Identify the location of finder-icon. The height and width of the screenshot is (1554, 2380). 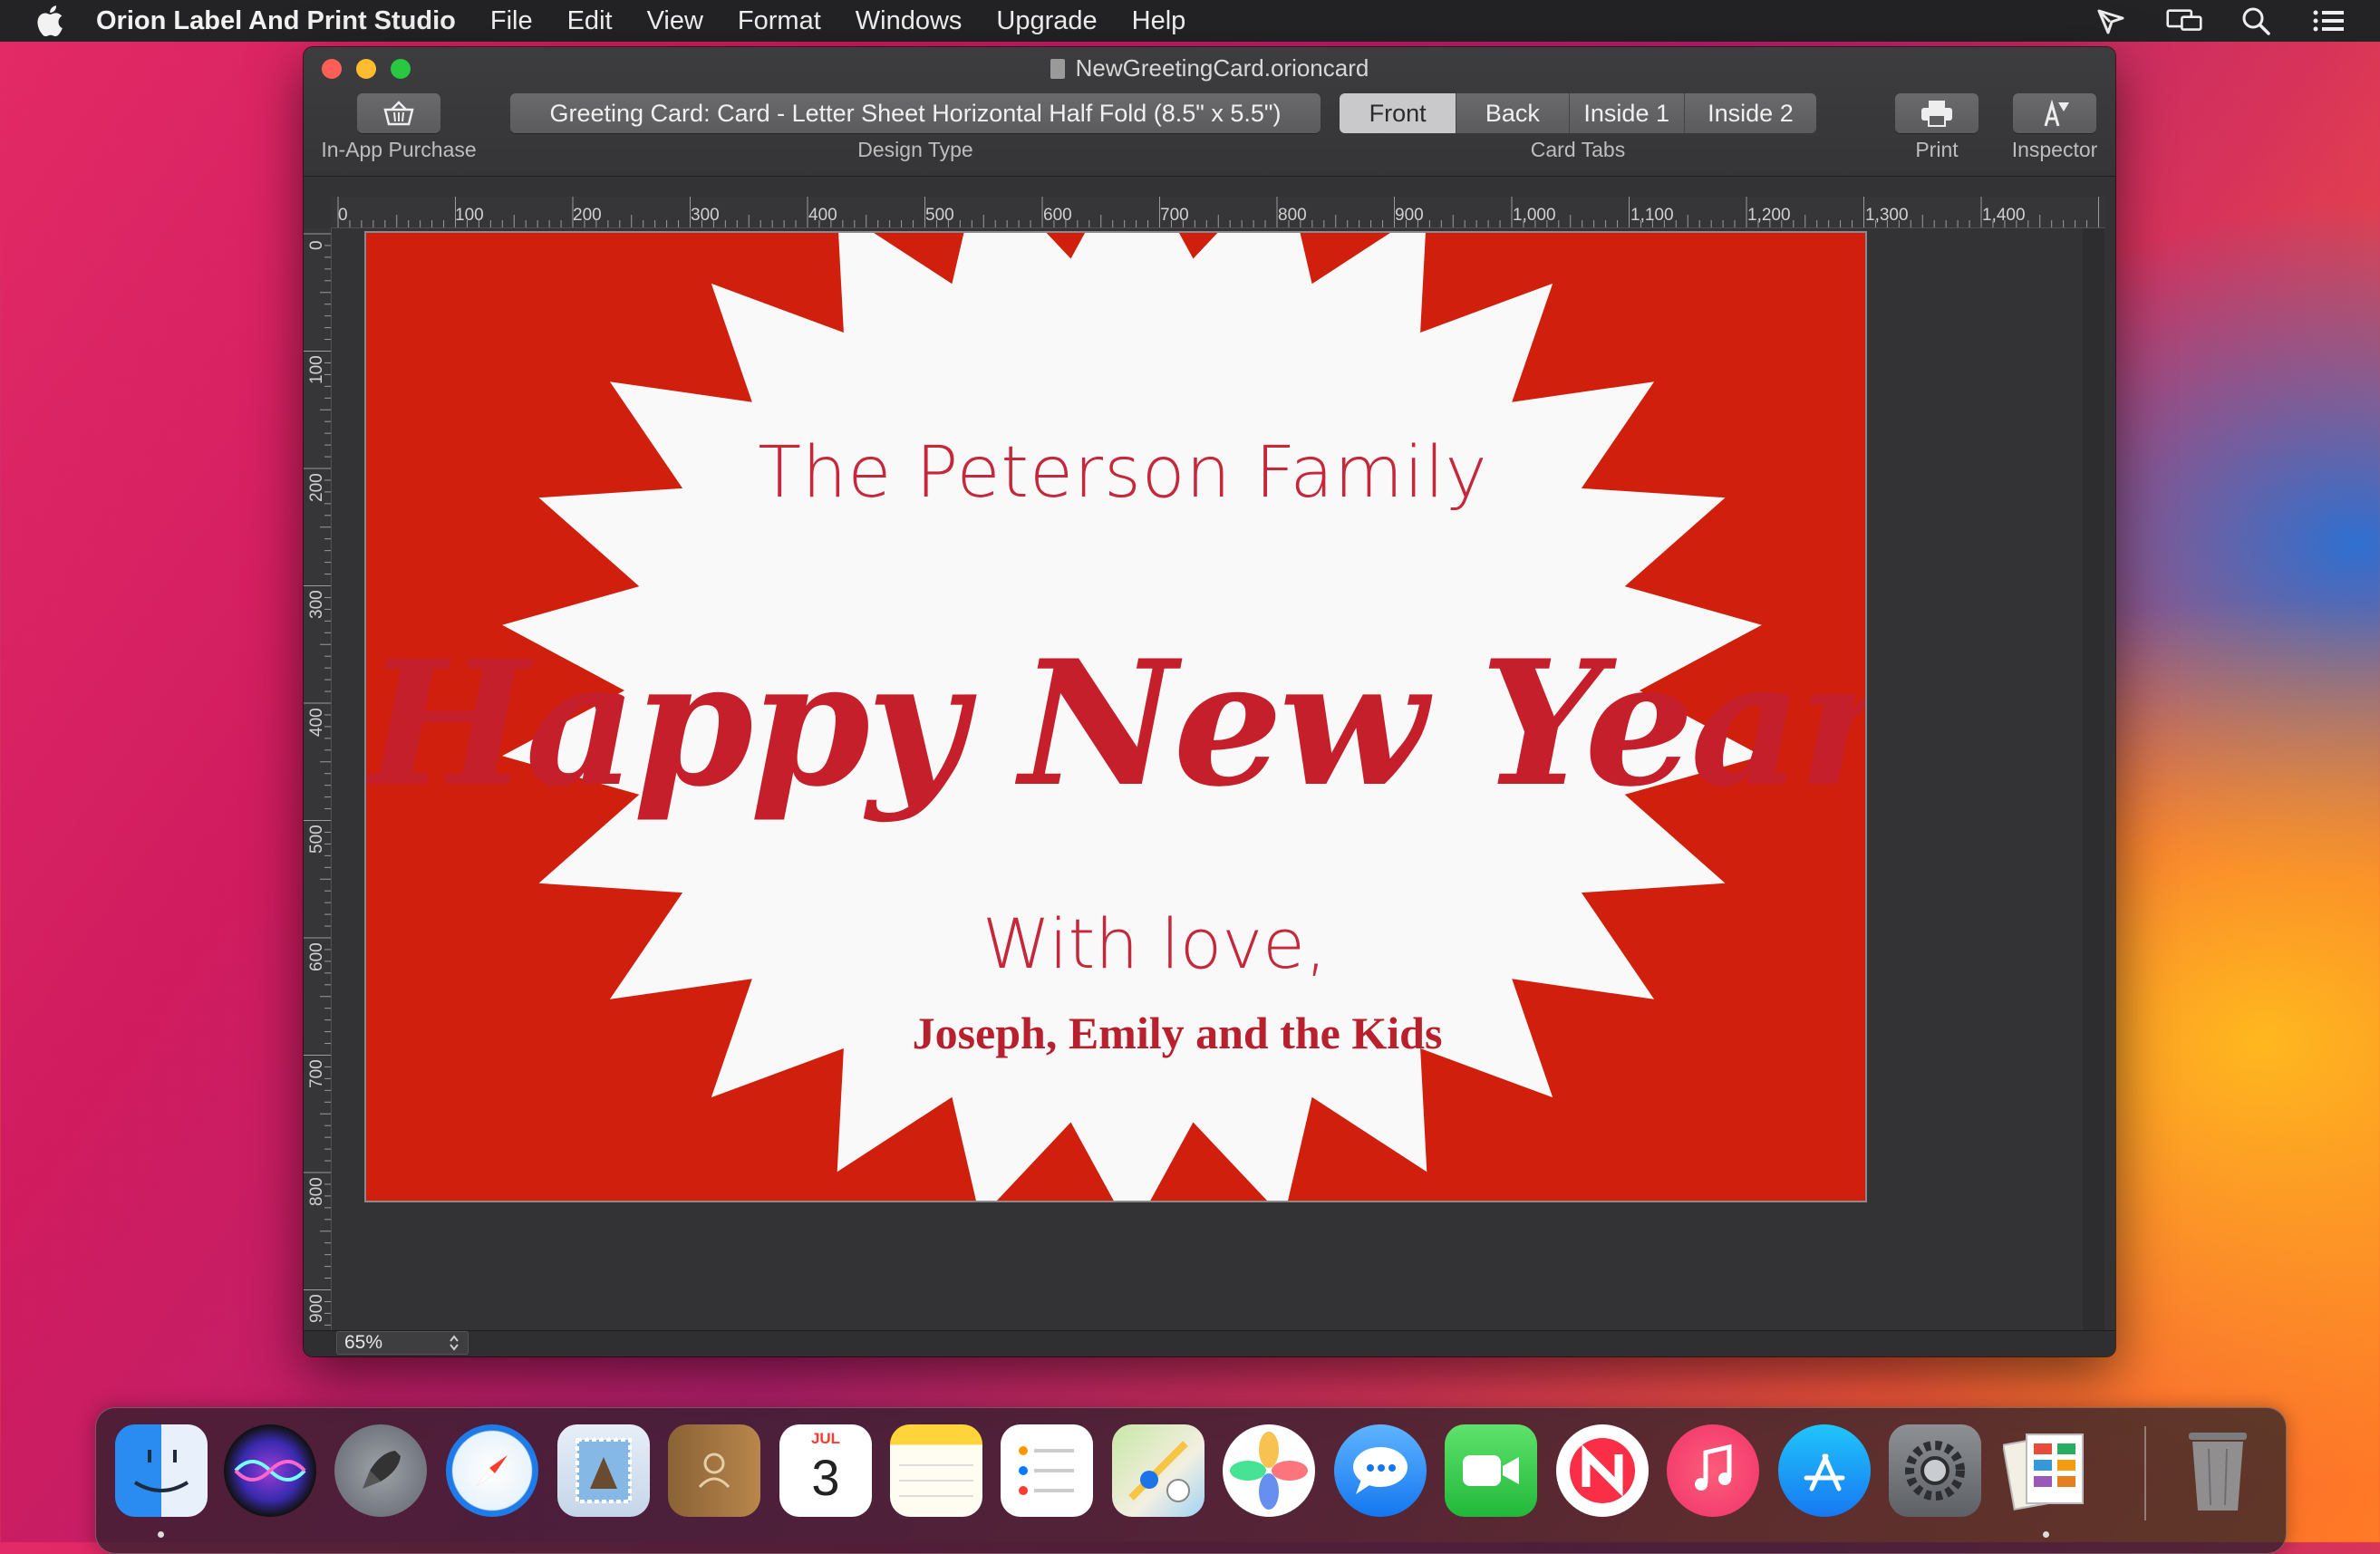
(161, 1470).